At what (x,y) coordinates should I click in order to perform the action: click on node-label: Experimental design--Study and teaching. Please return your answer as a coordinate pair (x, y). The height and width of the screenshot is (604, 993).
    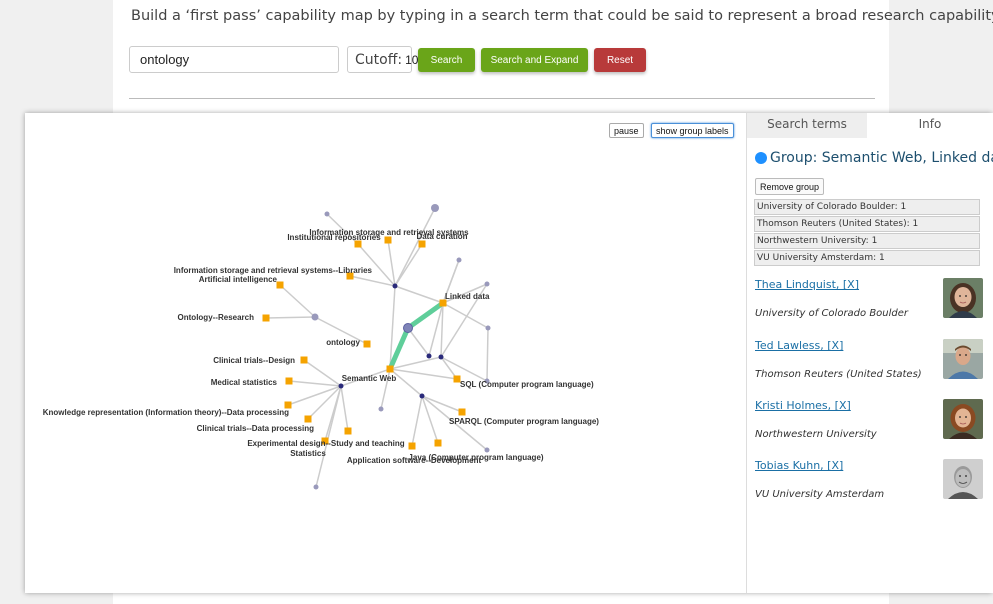
    Looking at the image, I should click on (325, 443).